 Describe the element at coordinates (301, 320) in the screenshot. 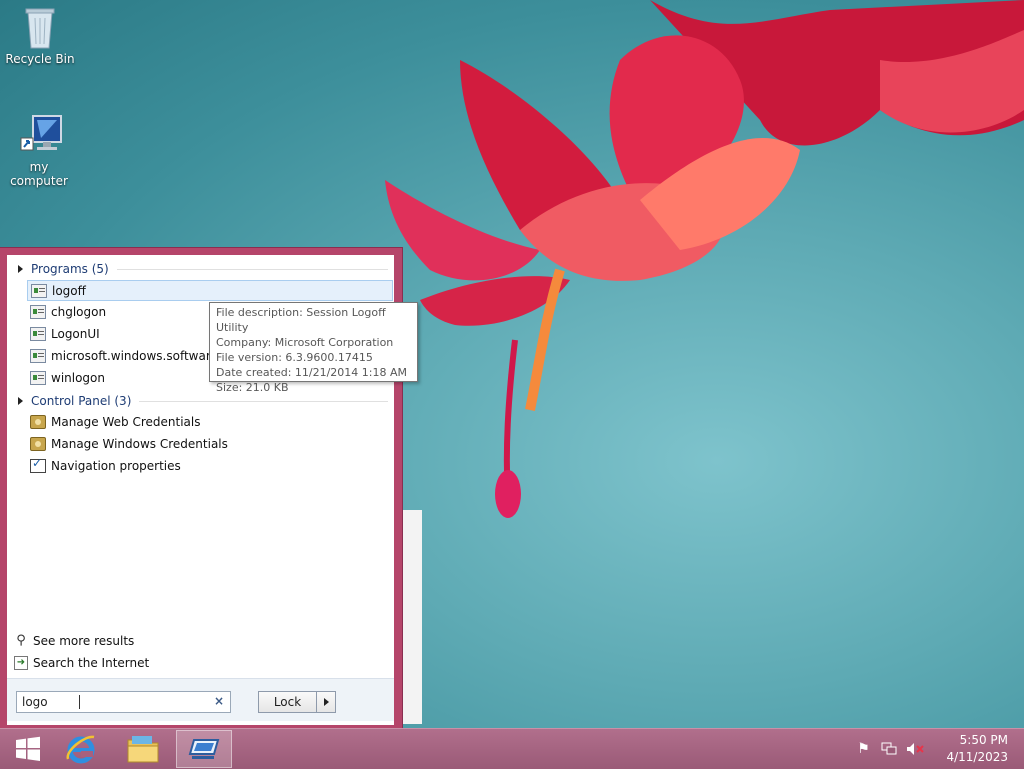

I see `tooltip-line: File description: Session Logoff Utility` at that location.